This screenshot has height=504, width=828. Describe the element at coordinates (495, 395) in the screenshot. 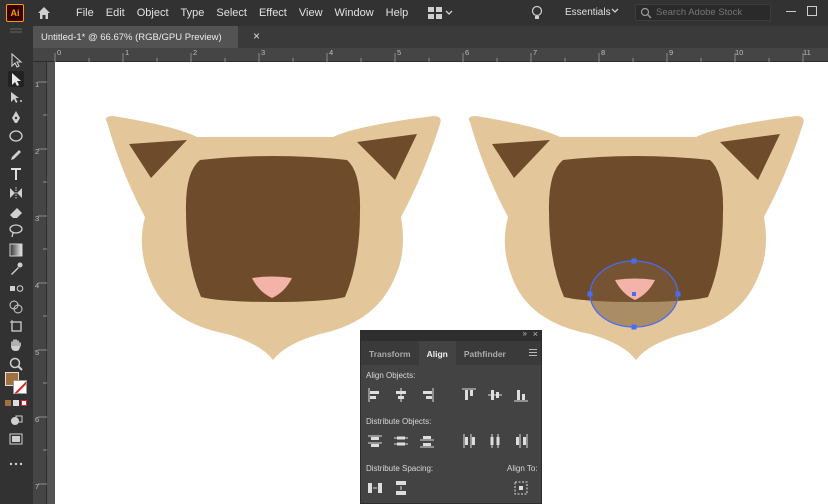

I see `align-vertical-center-icon` at that location.